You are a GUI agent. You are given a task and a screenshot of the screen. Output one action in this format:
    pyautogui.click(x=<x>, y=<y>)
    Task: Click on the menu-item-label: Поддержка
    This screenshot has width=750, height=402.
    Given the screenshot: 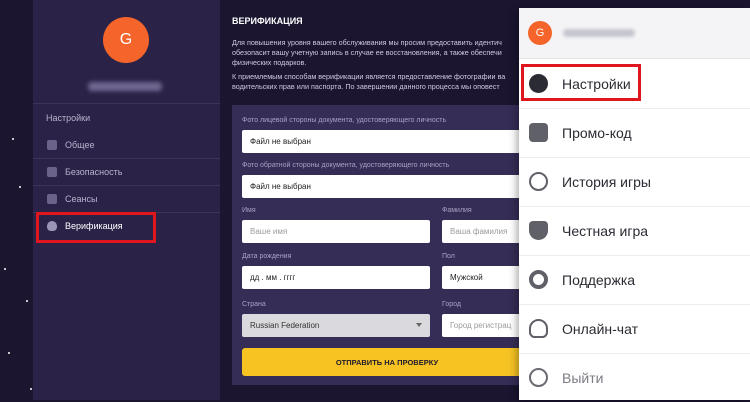 What is the action you would take?
    pyautogui.click(x=599, y=279)
    